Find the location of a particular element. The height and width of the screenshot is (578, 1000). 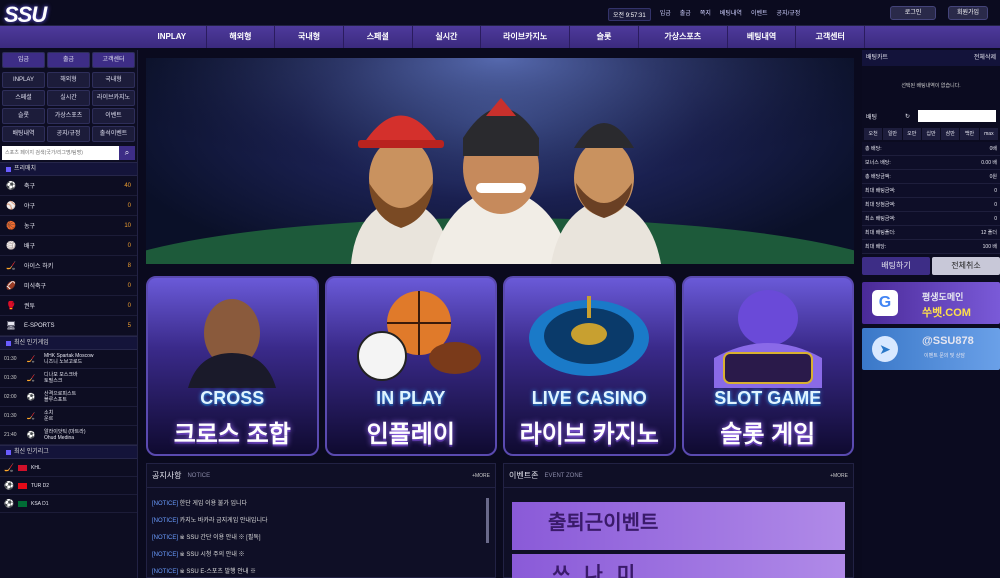

search-icon: ⌕ is located at coordinates (127, 153).